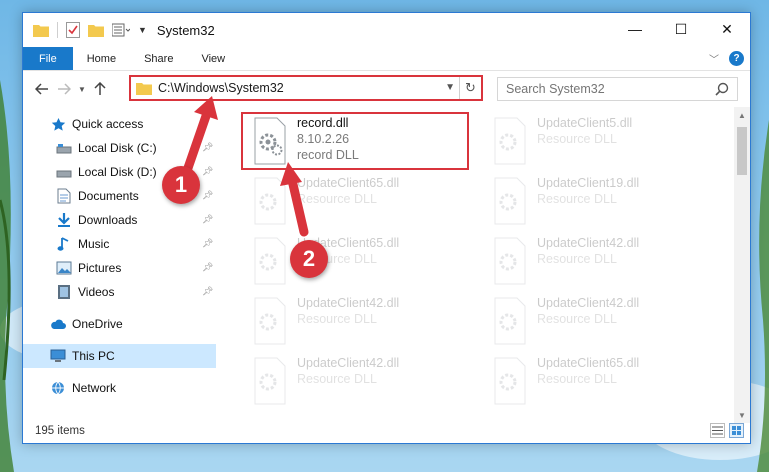 The width and height of the screenshot is (769, 472). I want to click on nav-label: Local Disk (D:), so click(117, 172).